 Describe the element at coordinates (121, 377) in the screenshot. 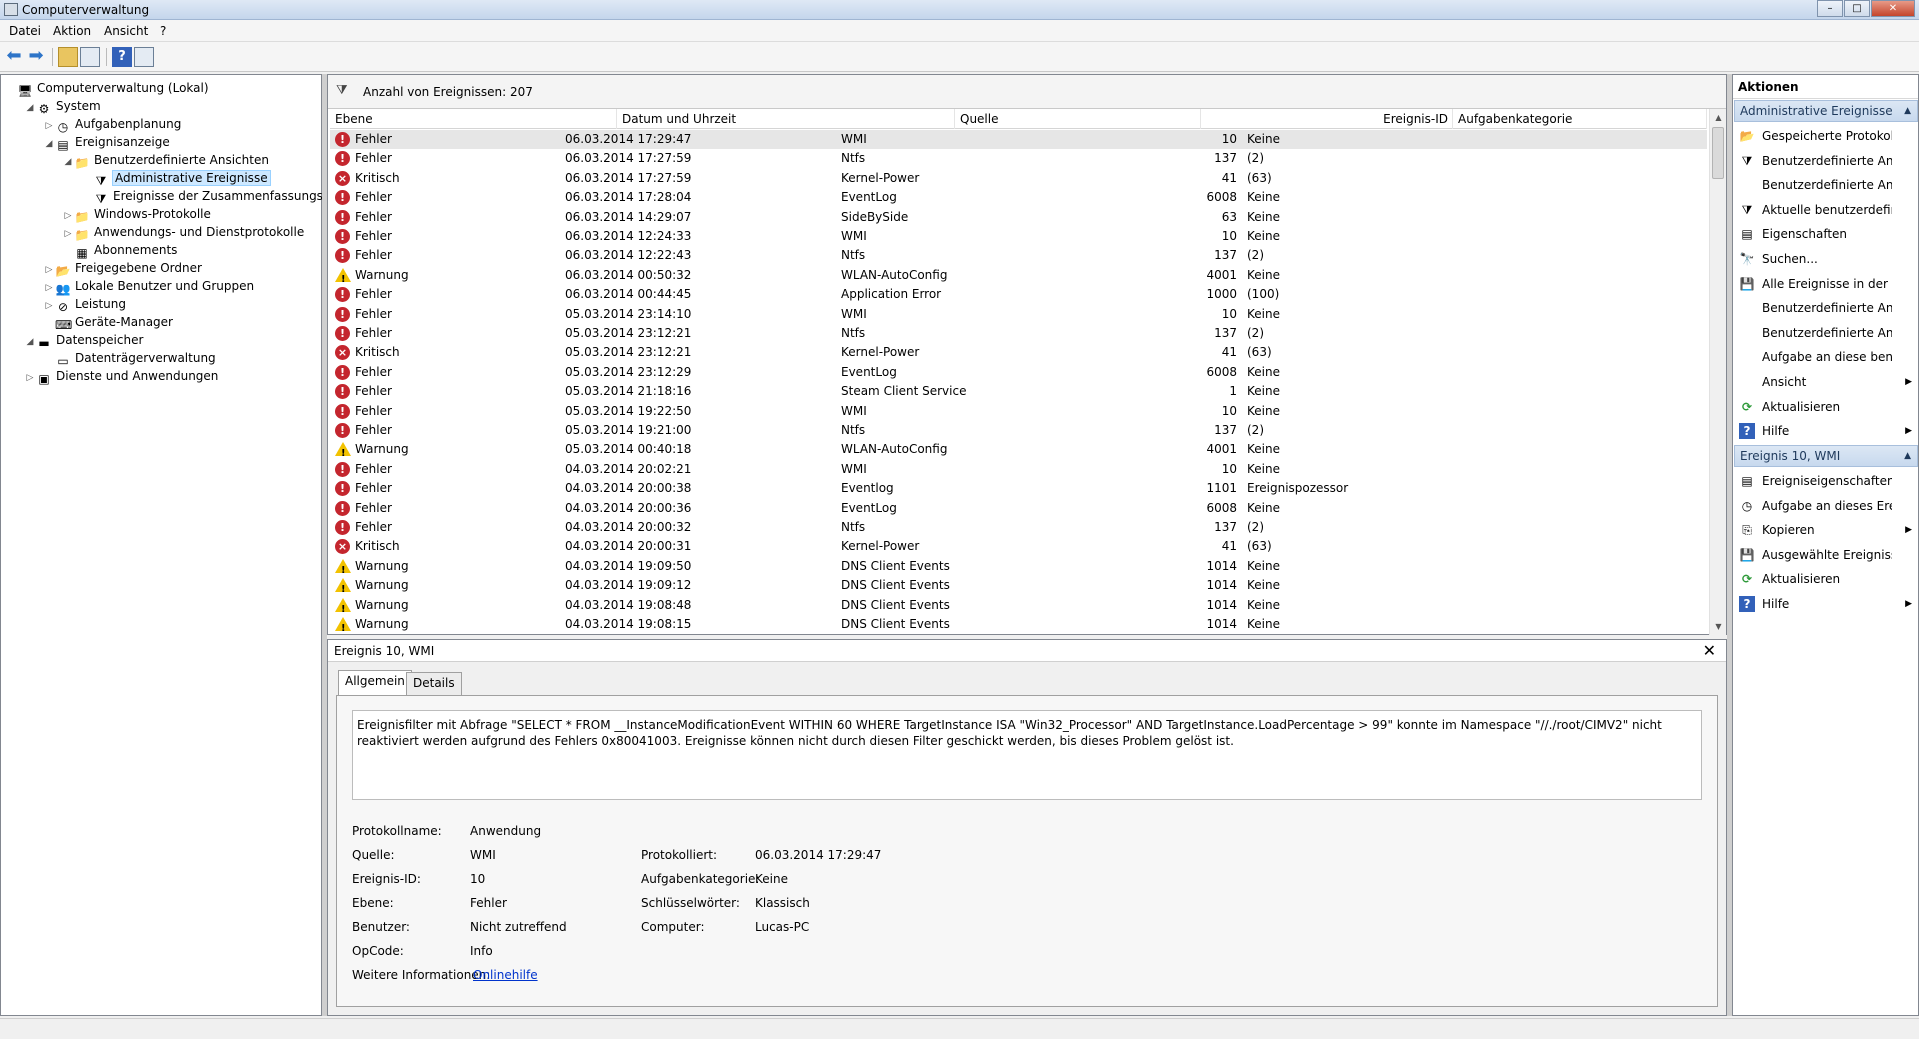

I see `tree-item: ▷ ▣ Dienste und Anwendungen` at that location.